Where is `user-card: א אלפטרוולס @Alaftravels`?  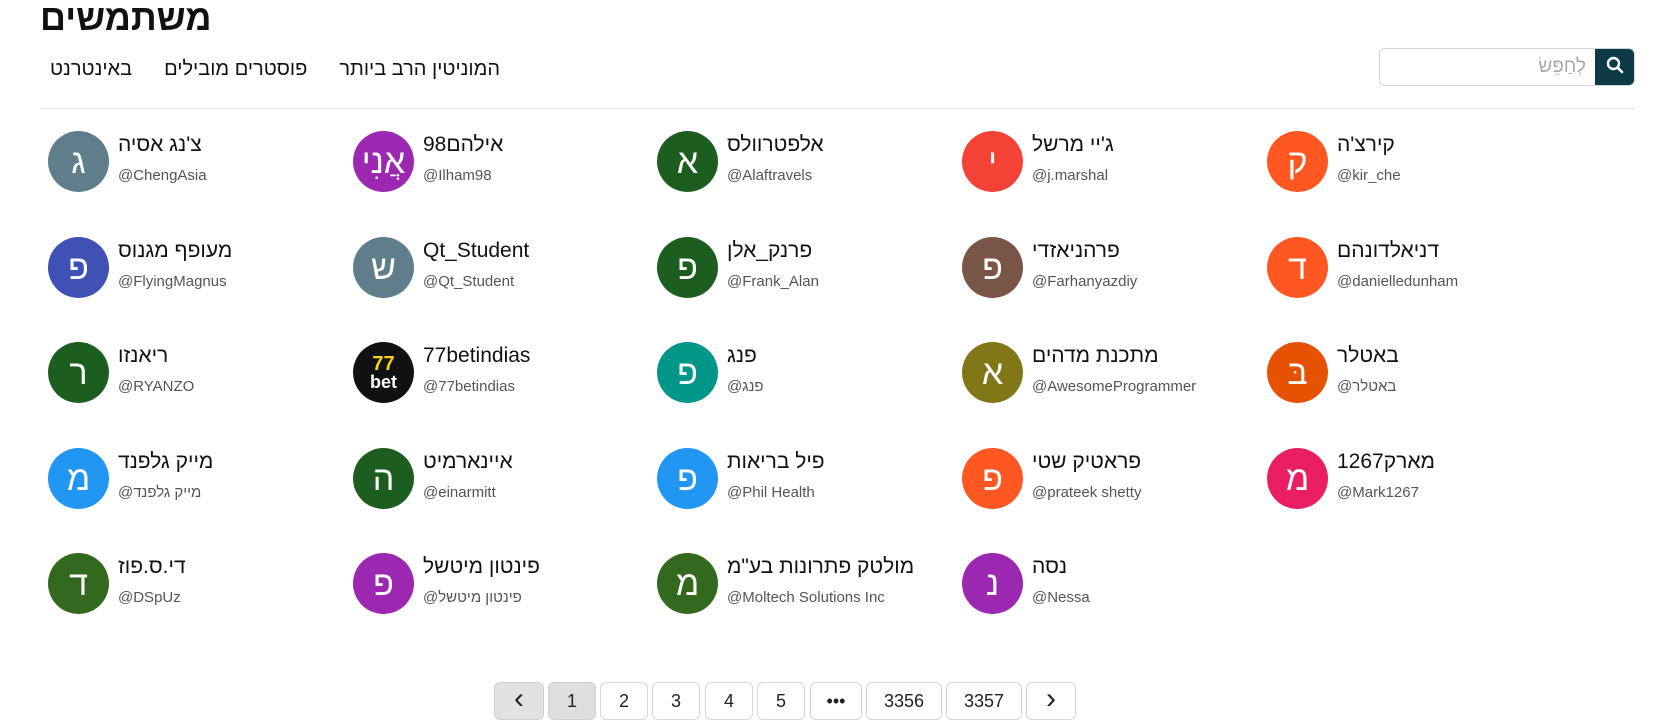
user-card: א אלפטרוולס @Alaftravels is located at coordinates (807, 166).